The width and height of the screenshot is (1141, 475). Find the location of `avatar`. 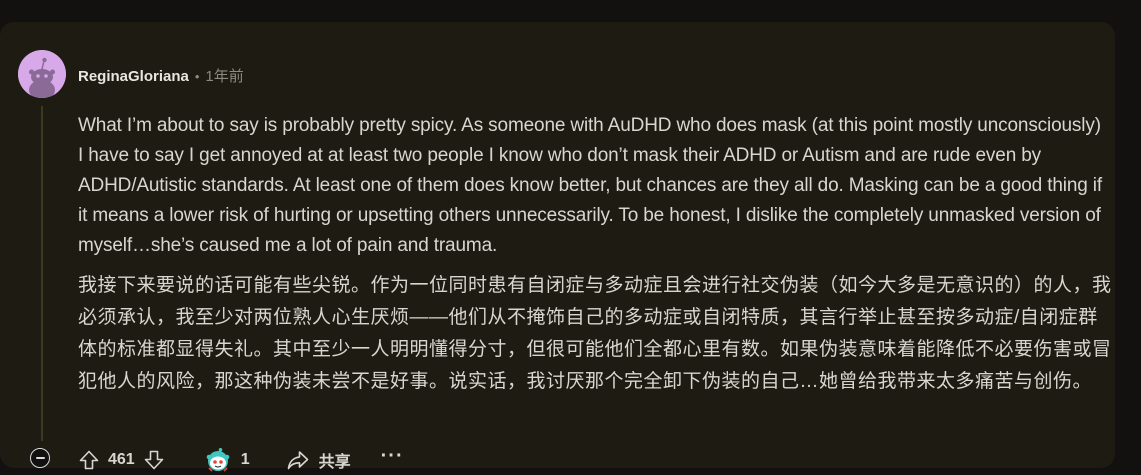

avatar is located at coordinates (42, 74).